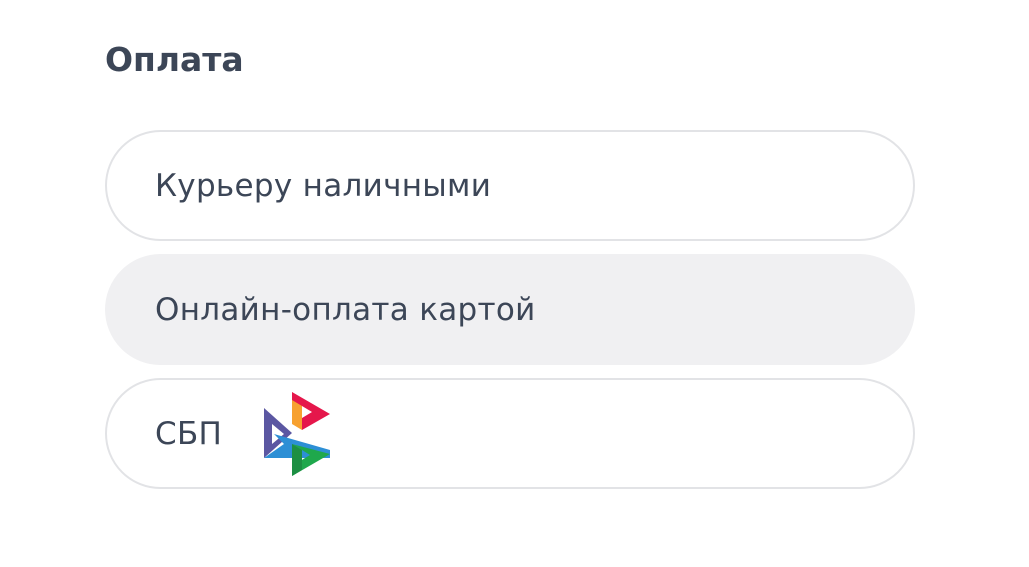 This screenshot has height=567, width=1029. Describe the element at coordinates (297, 433) in the screenshot. I see `sbp-logo-icon` at that location.